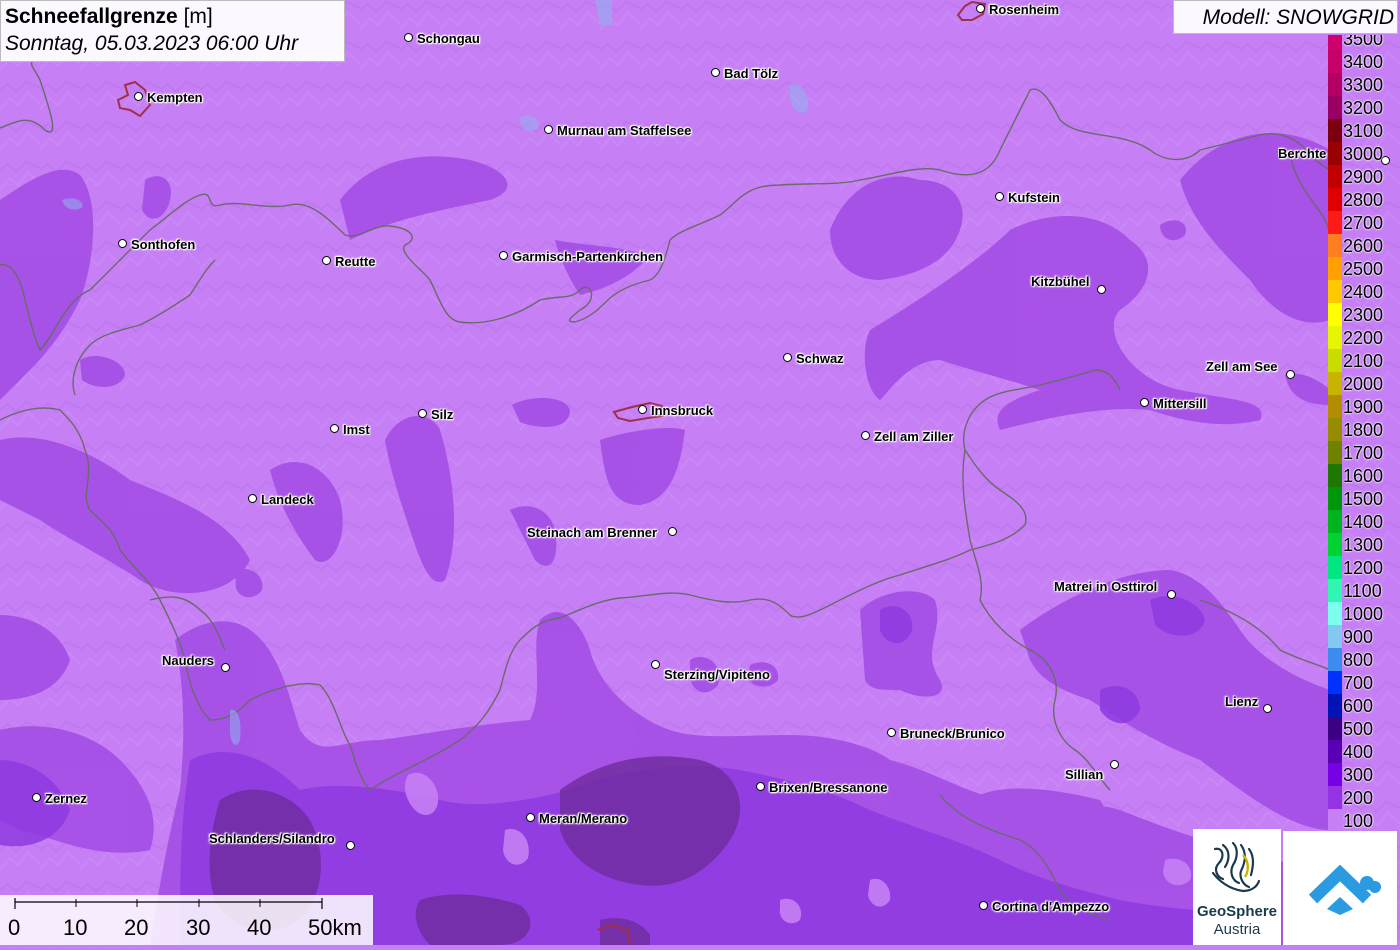 This screenshot has width=1400, height=950. Describe the element at coordinates (1060, 281) in the screenshot. I see `city-label: Kitzbühel` at that location.